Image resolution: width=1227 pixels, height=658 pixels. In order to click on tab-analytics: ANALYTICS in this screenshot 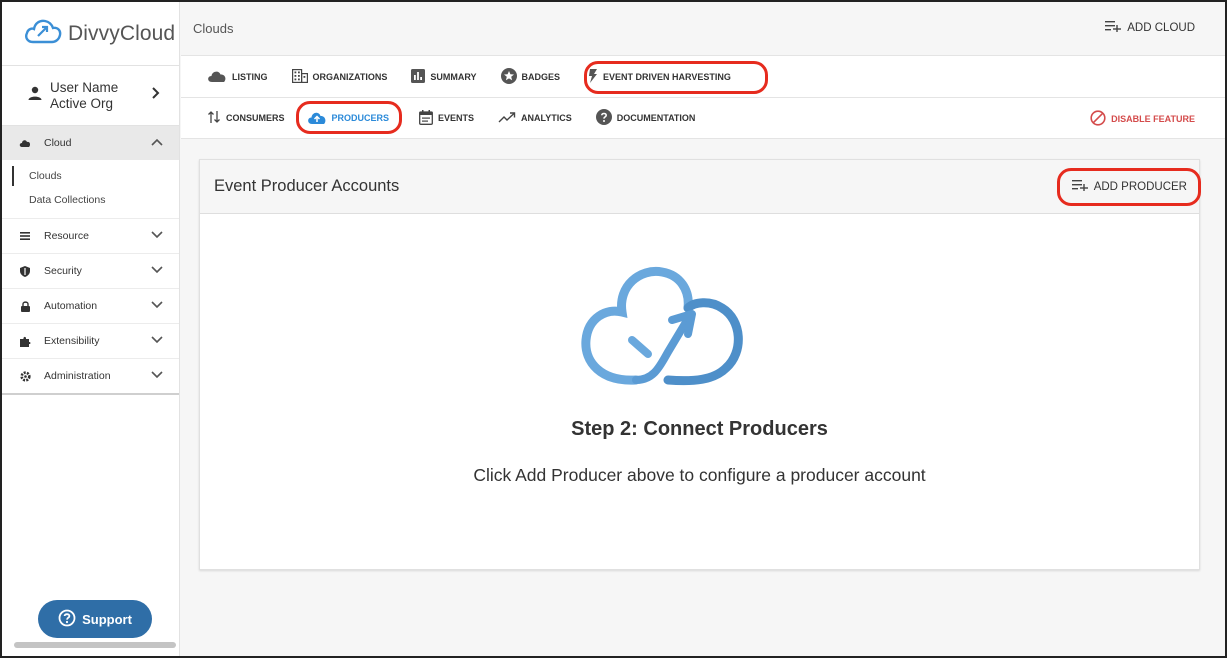, I will do `click(535, 118)`.